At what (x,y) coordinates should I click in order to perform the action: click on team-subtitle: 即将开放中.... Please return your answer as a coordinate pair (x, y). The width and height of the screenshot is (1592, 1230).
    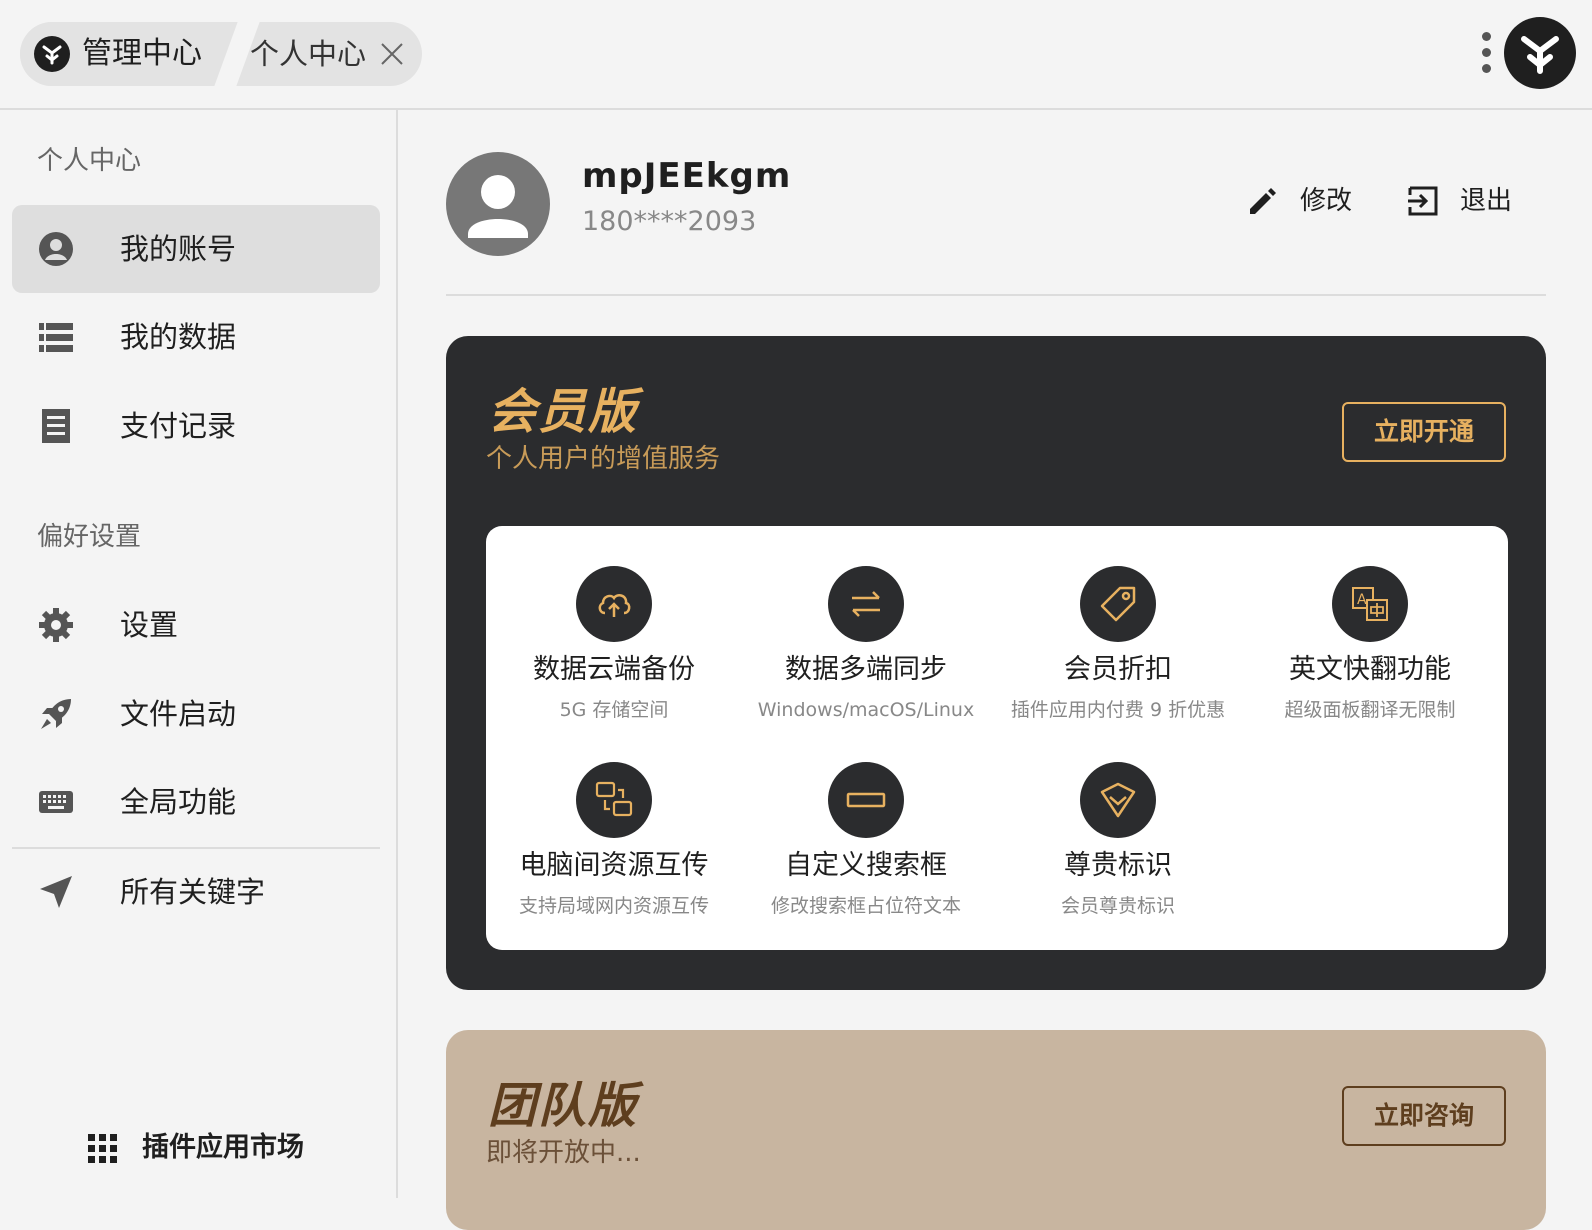
    Looking at the image, I should click on (563, 1153).